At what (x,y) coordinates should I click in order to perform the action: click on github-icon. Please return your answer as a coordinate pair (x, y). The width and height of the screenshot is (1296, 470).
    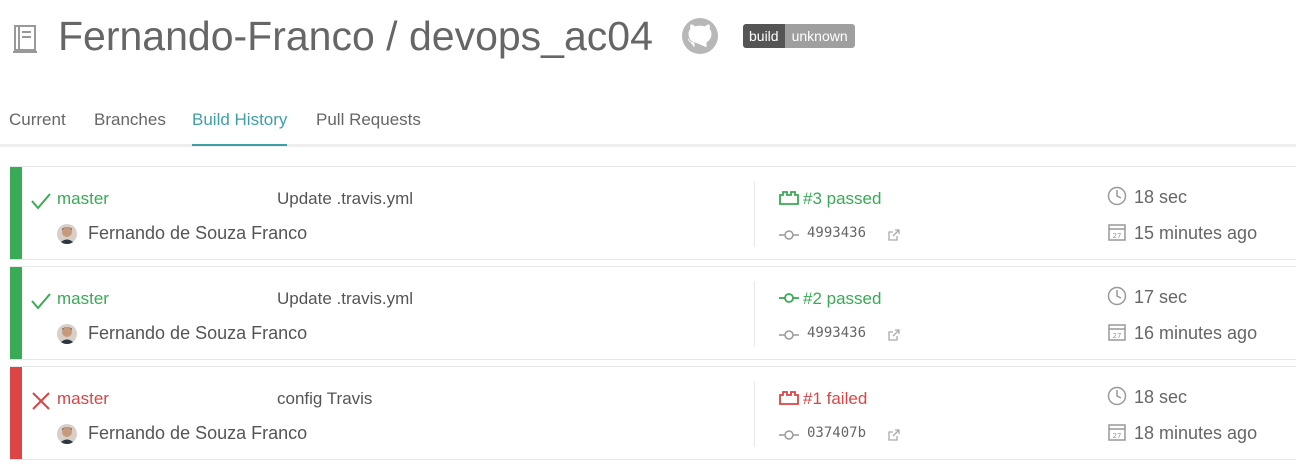
    Looking at the image, I should click on (700, 38).